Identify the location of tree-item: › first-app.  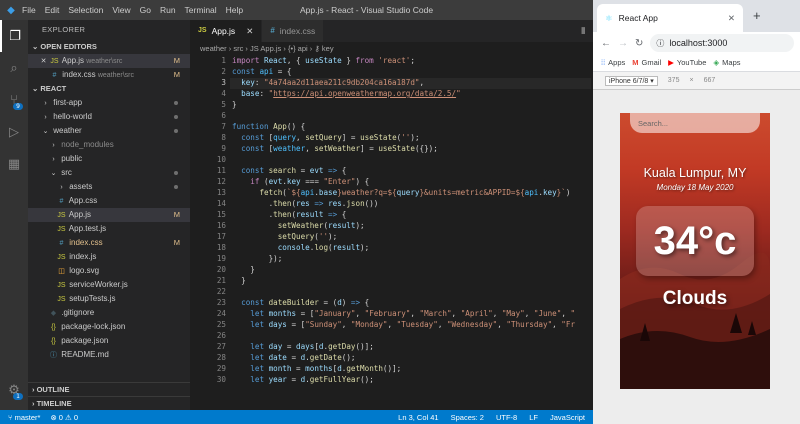
(109, 103).